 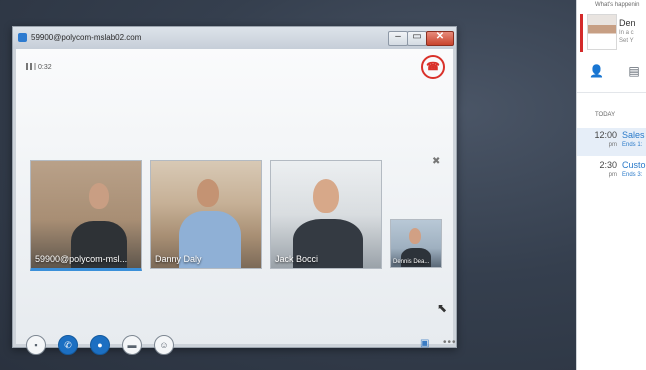 I want to click on minimize-icon: –, so click(x=398, y=36).